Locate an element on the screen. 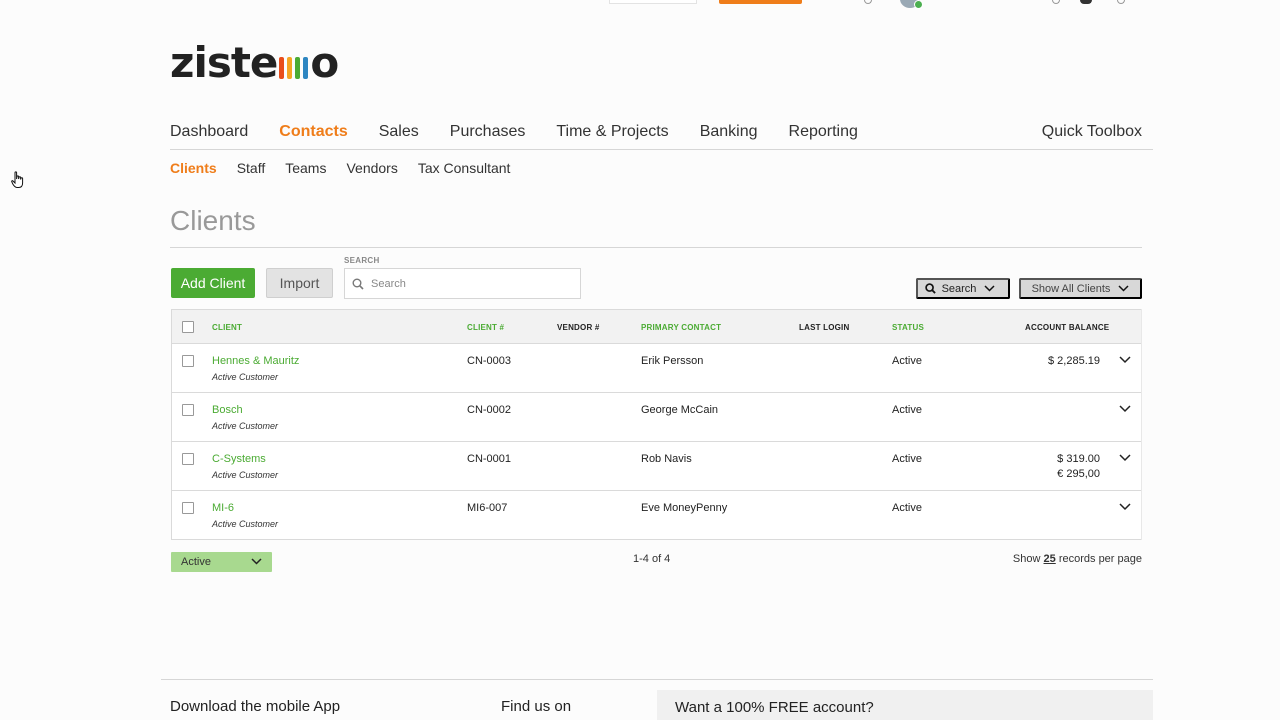  column-header-vendor-no: VENDOR # is located at coordinates (578, 327).